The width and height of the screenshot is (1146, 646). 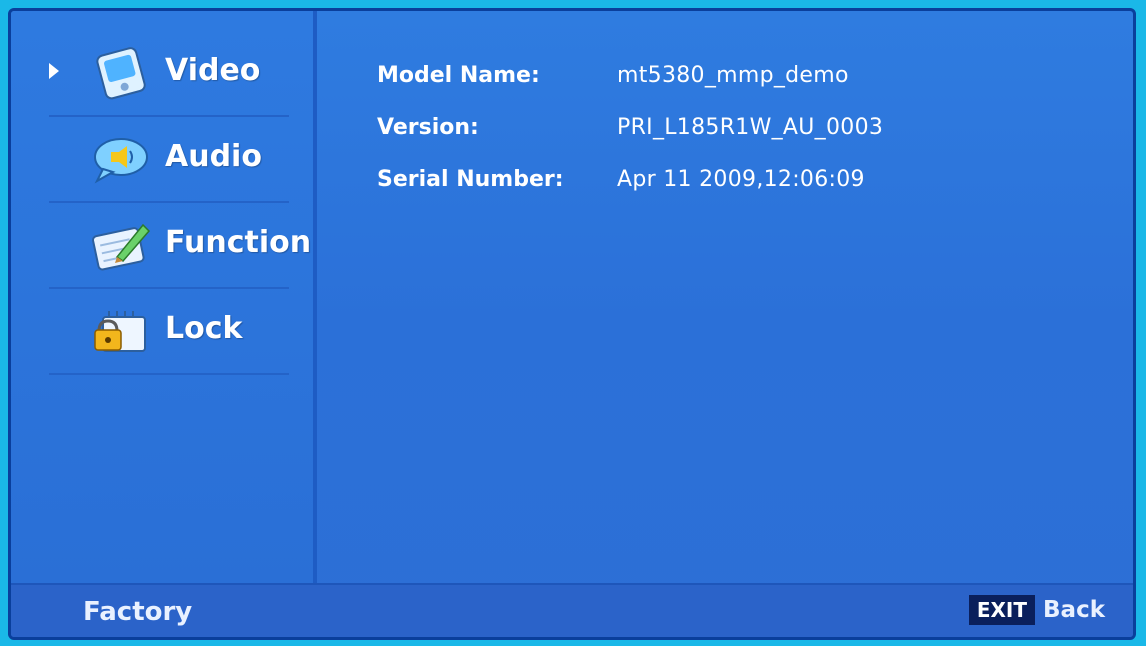 What do you see at coordinates (122, 159) in the screenshot?
I see `audio-icon` at bounding box center [122, 159].